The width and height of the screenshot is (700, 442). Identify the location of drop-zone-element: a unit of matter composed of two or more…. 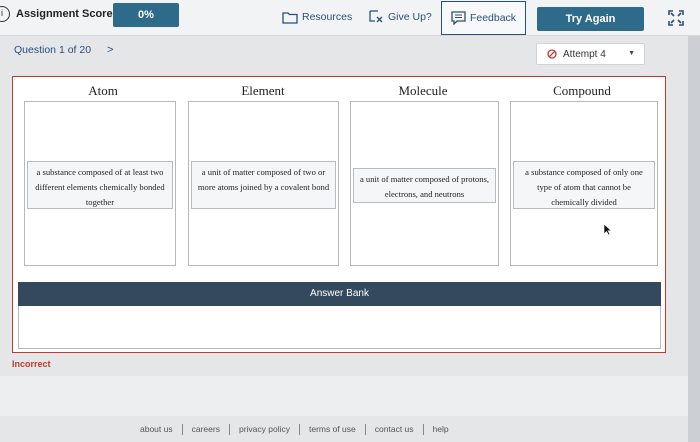
(263, 183).